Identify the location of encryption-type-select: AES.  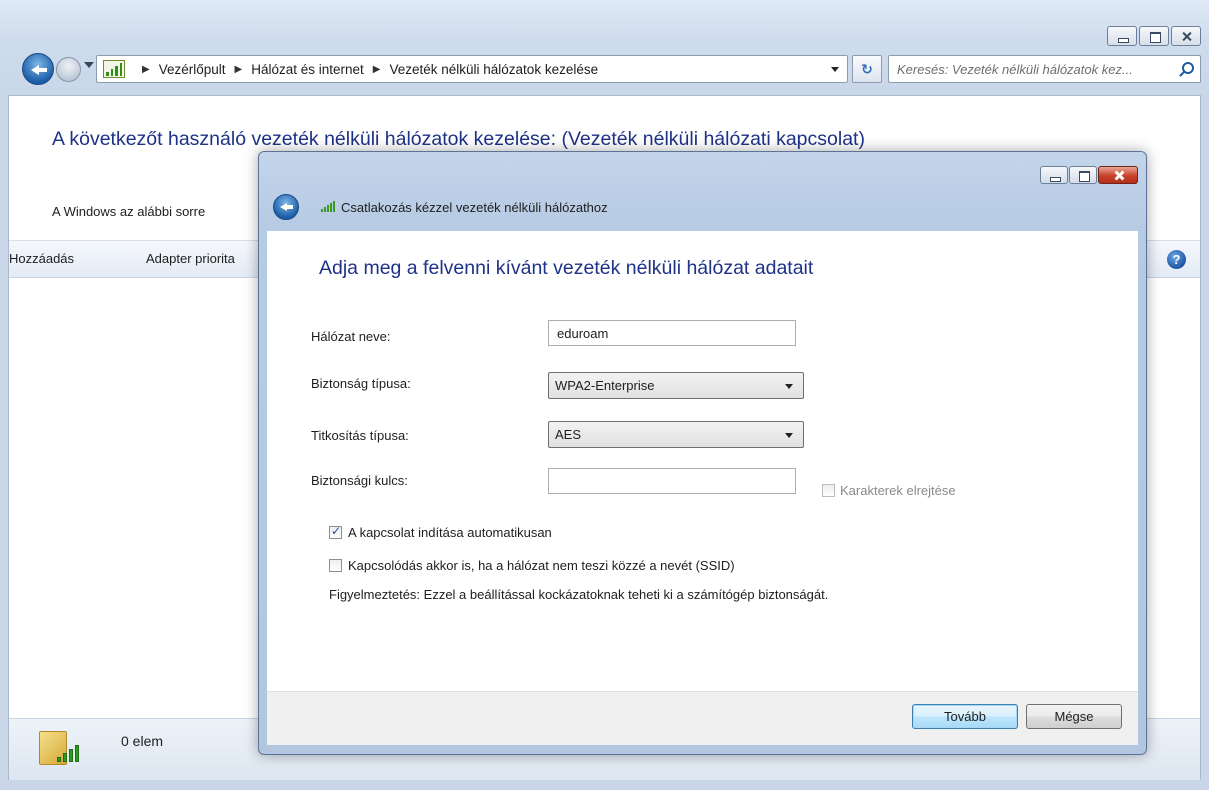
(676, 434).